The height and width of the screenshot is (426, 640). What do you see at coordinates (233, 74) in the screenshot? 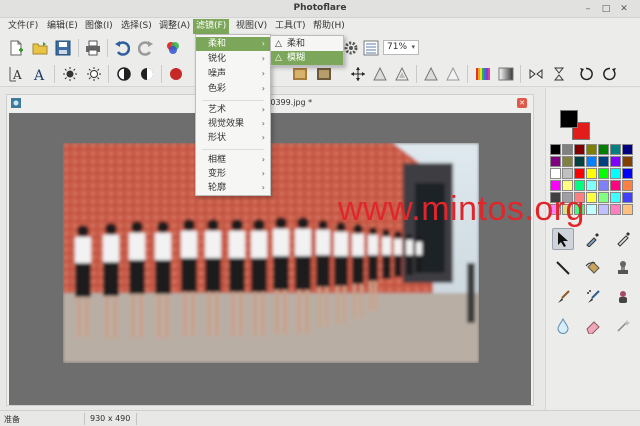
I see `menu-item-noise: 噪声 ›` at bounding box center [233, 74].